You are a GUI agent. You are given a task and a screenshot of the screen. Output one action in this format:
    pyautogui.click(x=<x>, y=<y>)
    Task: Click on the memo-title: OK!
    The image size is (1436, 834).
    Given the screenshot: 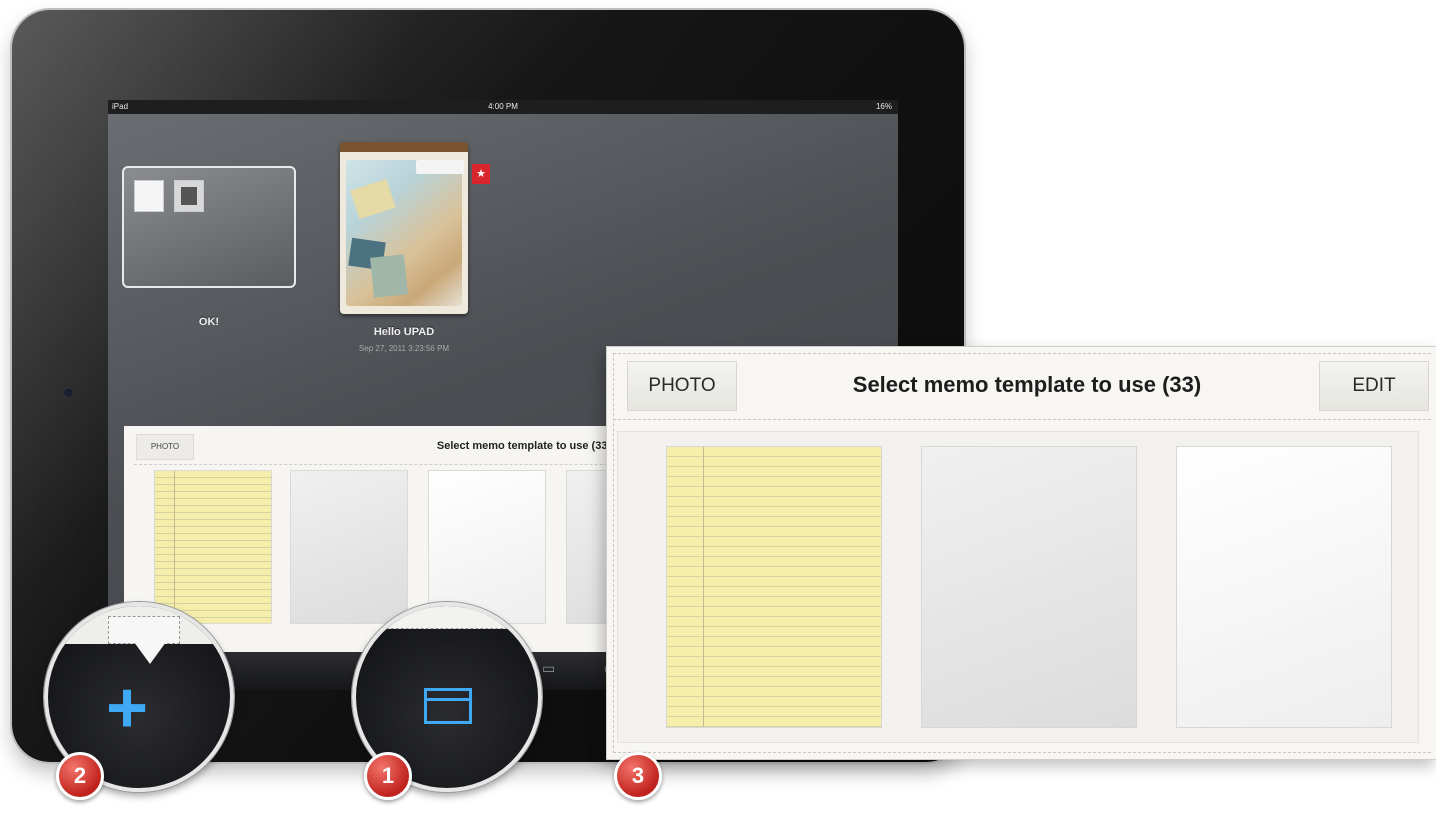 What is the action you would take?
    pyautogui.click(x=209, y=322)
    